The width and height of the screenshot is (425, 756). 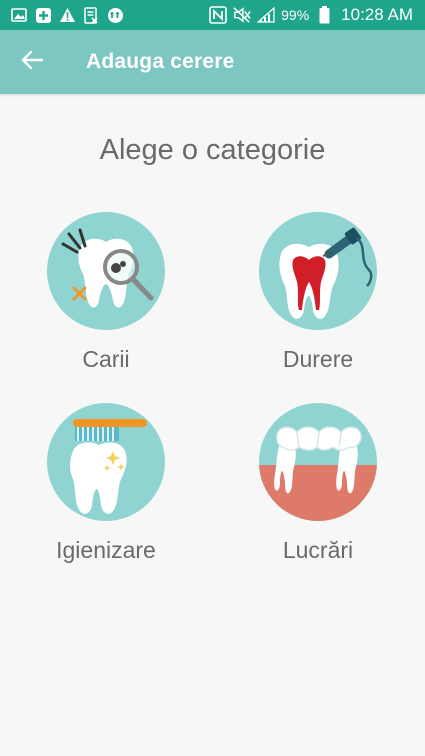 I want to click on category-label: Durere, so click(x=318, y=359).